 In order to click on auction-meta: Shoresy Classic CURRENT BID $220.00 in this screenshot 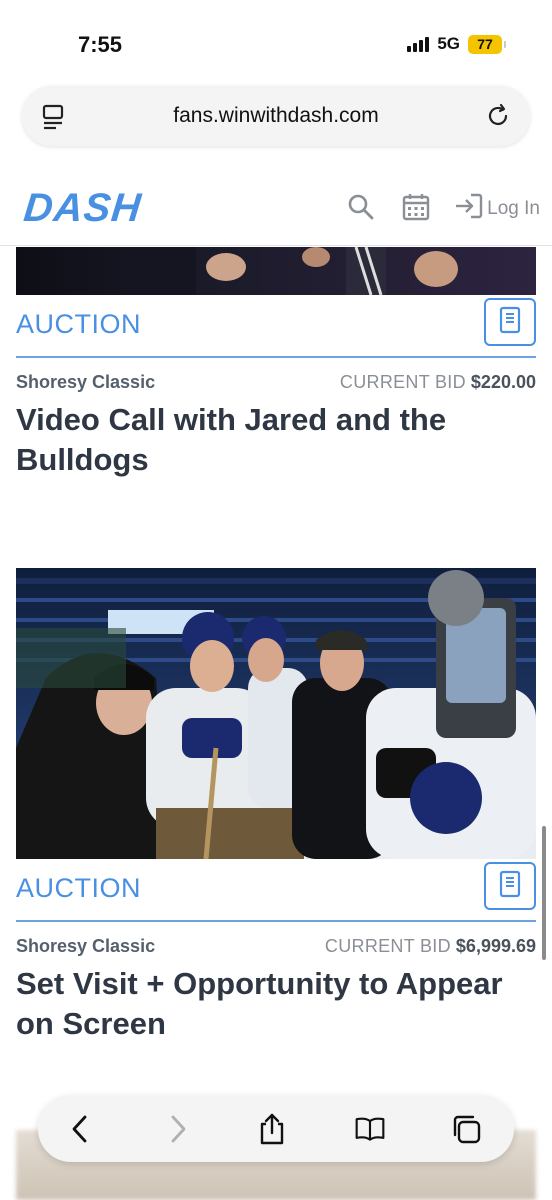, I will do `click(276, 384)`.